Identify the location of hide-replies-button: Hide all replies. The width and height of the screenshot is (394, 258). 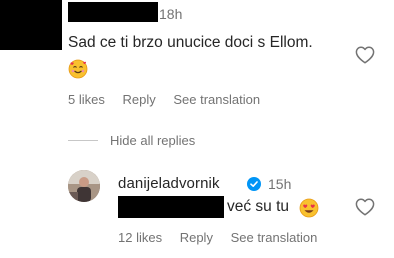
(152, 140).